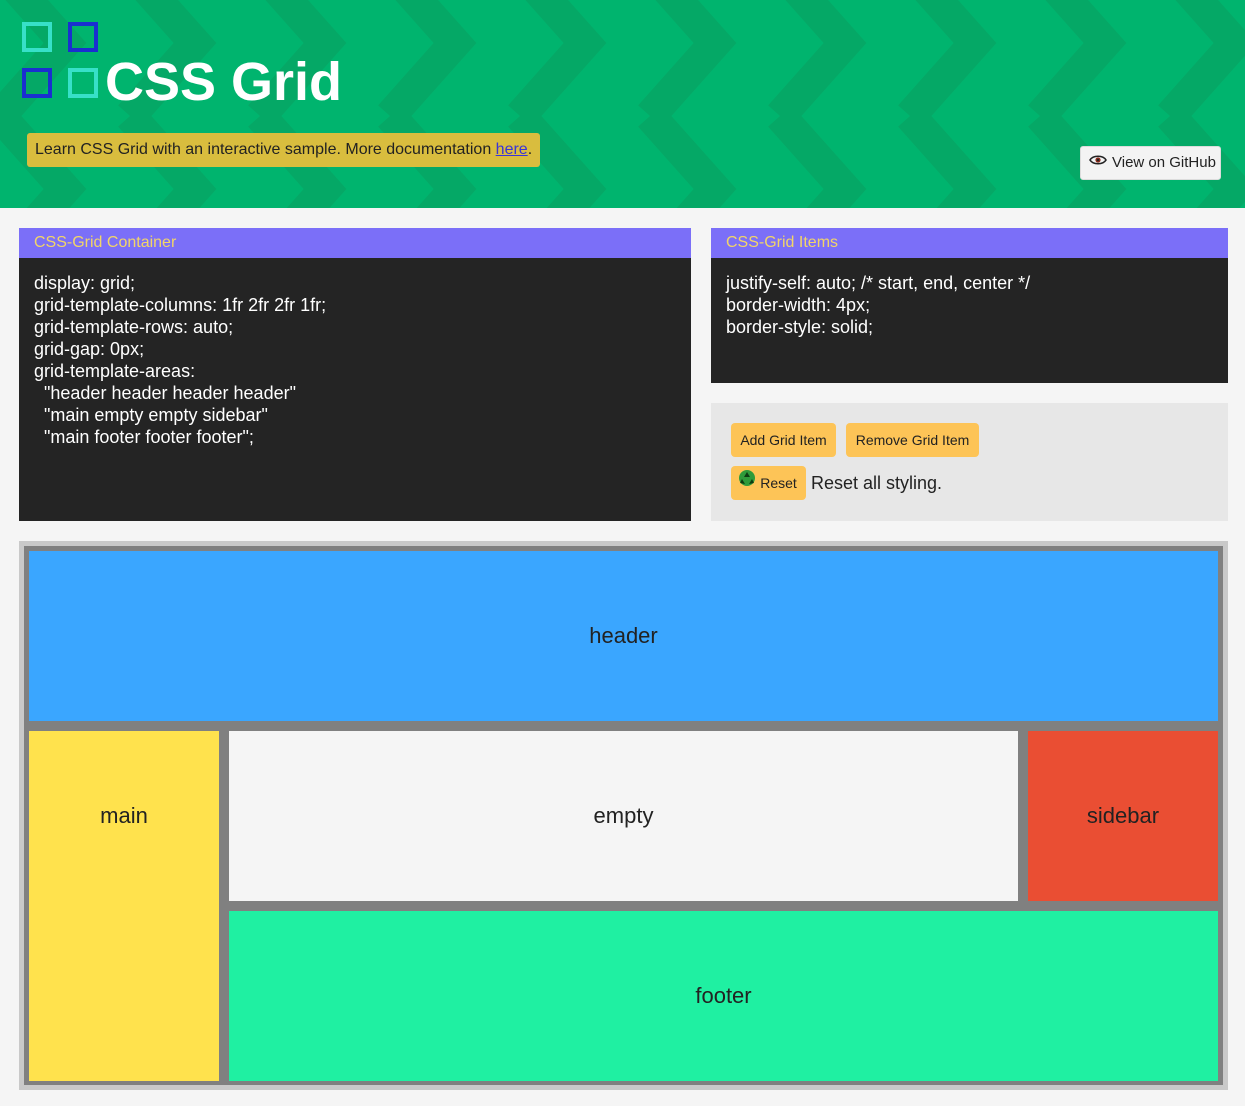 The height and width of the screenshot is (1106, 1245). I want to click on view-on-github-button: View on GitHub, so click(1150, 163).